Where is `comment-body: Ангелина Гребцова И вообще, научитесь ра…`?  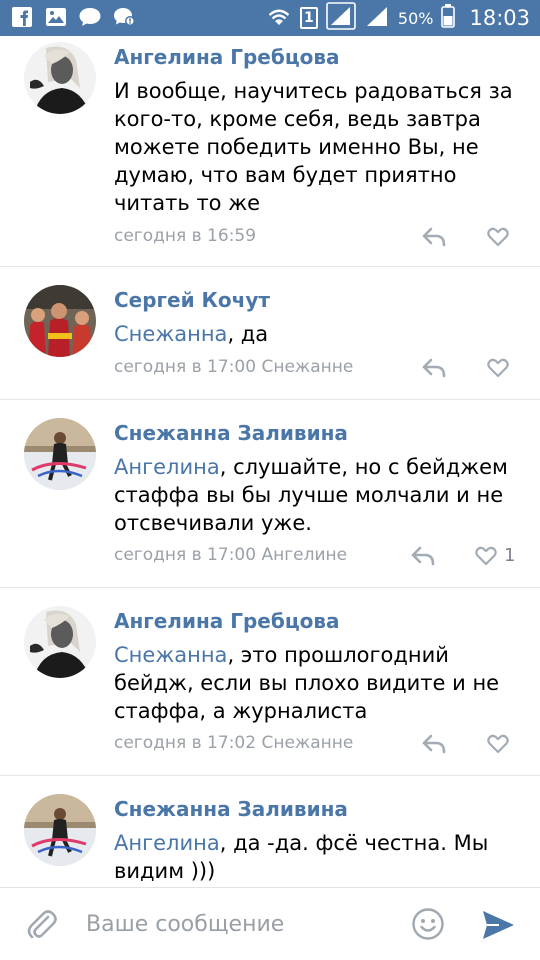 comment-body: Ангелина Гребцова И вообще, научитесь ра… is located at coordinates (317, 130).